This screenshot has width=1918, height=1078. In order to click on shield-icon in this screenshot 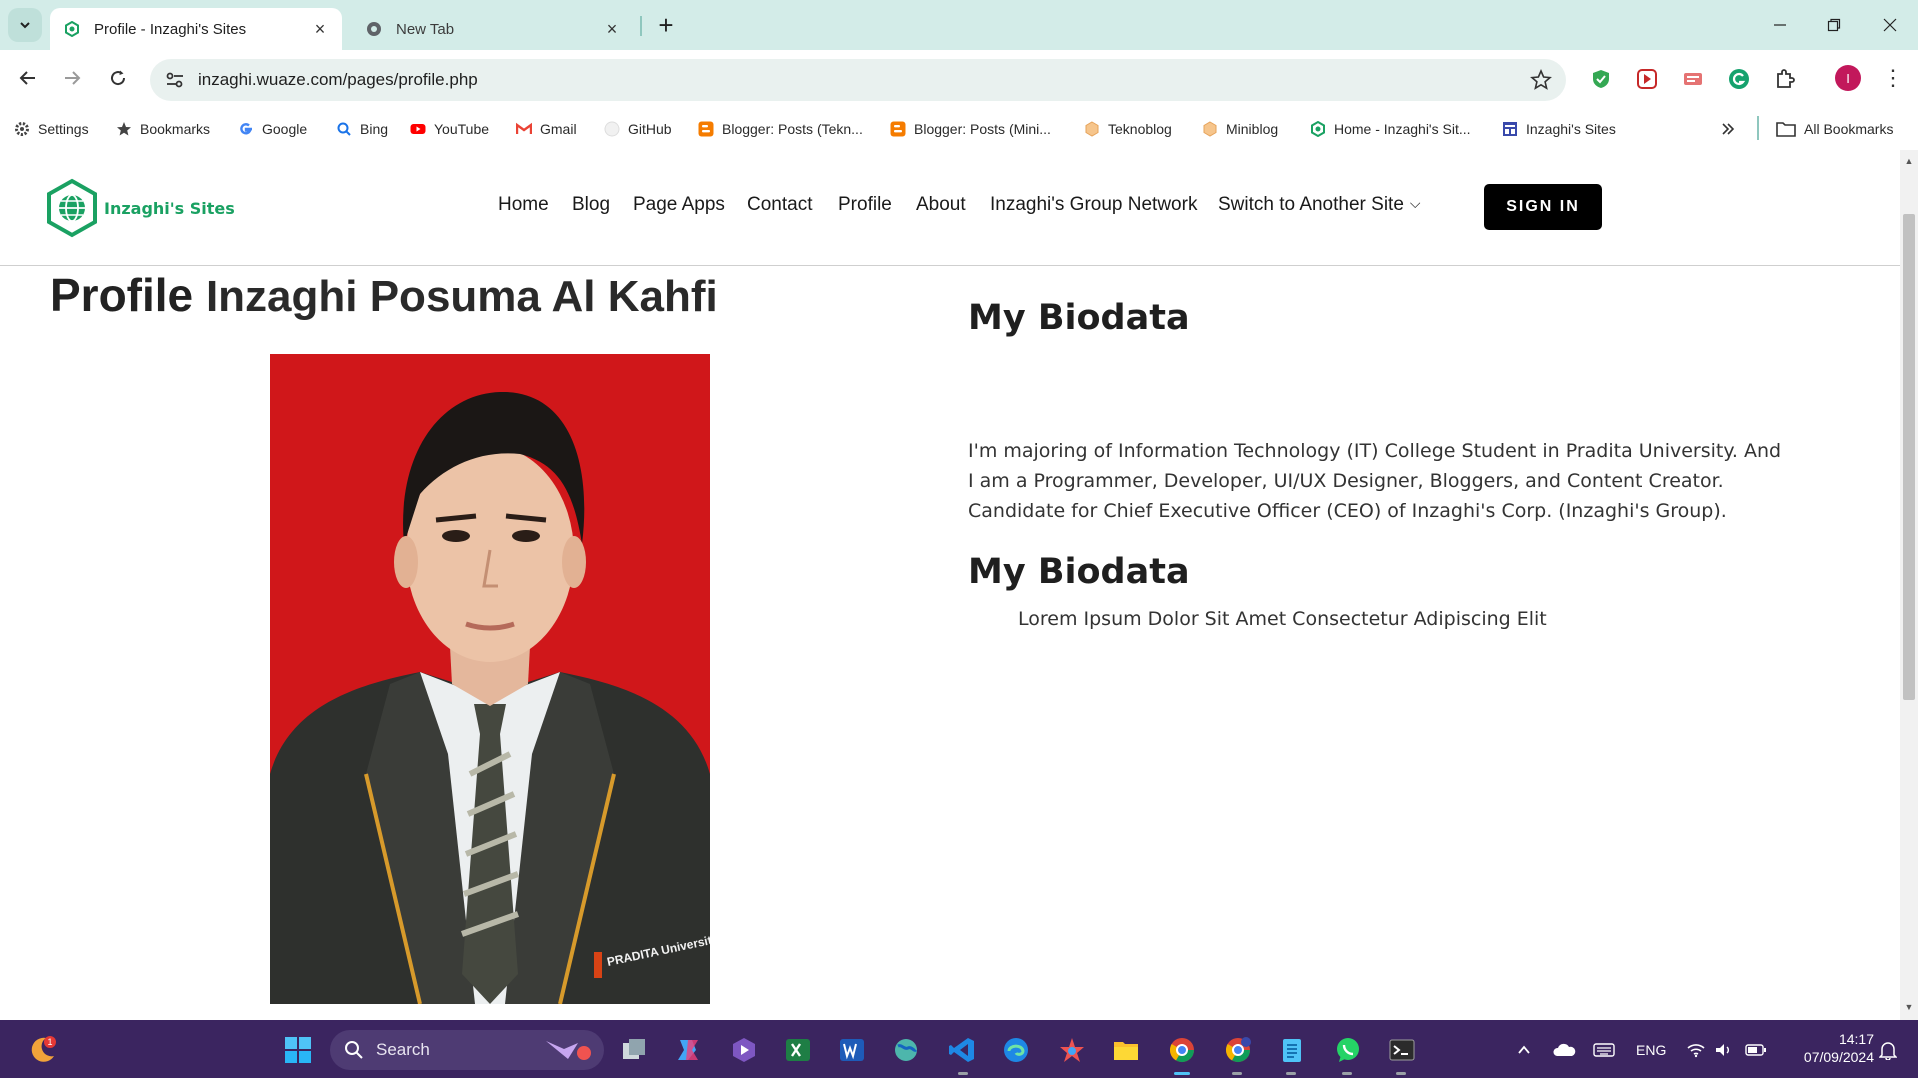, I will do `click(1601, 79)`.